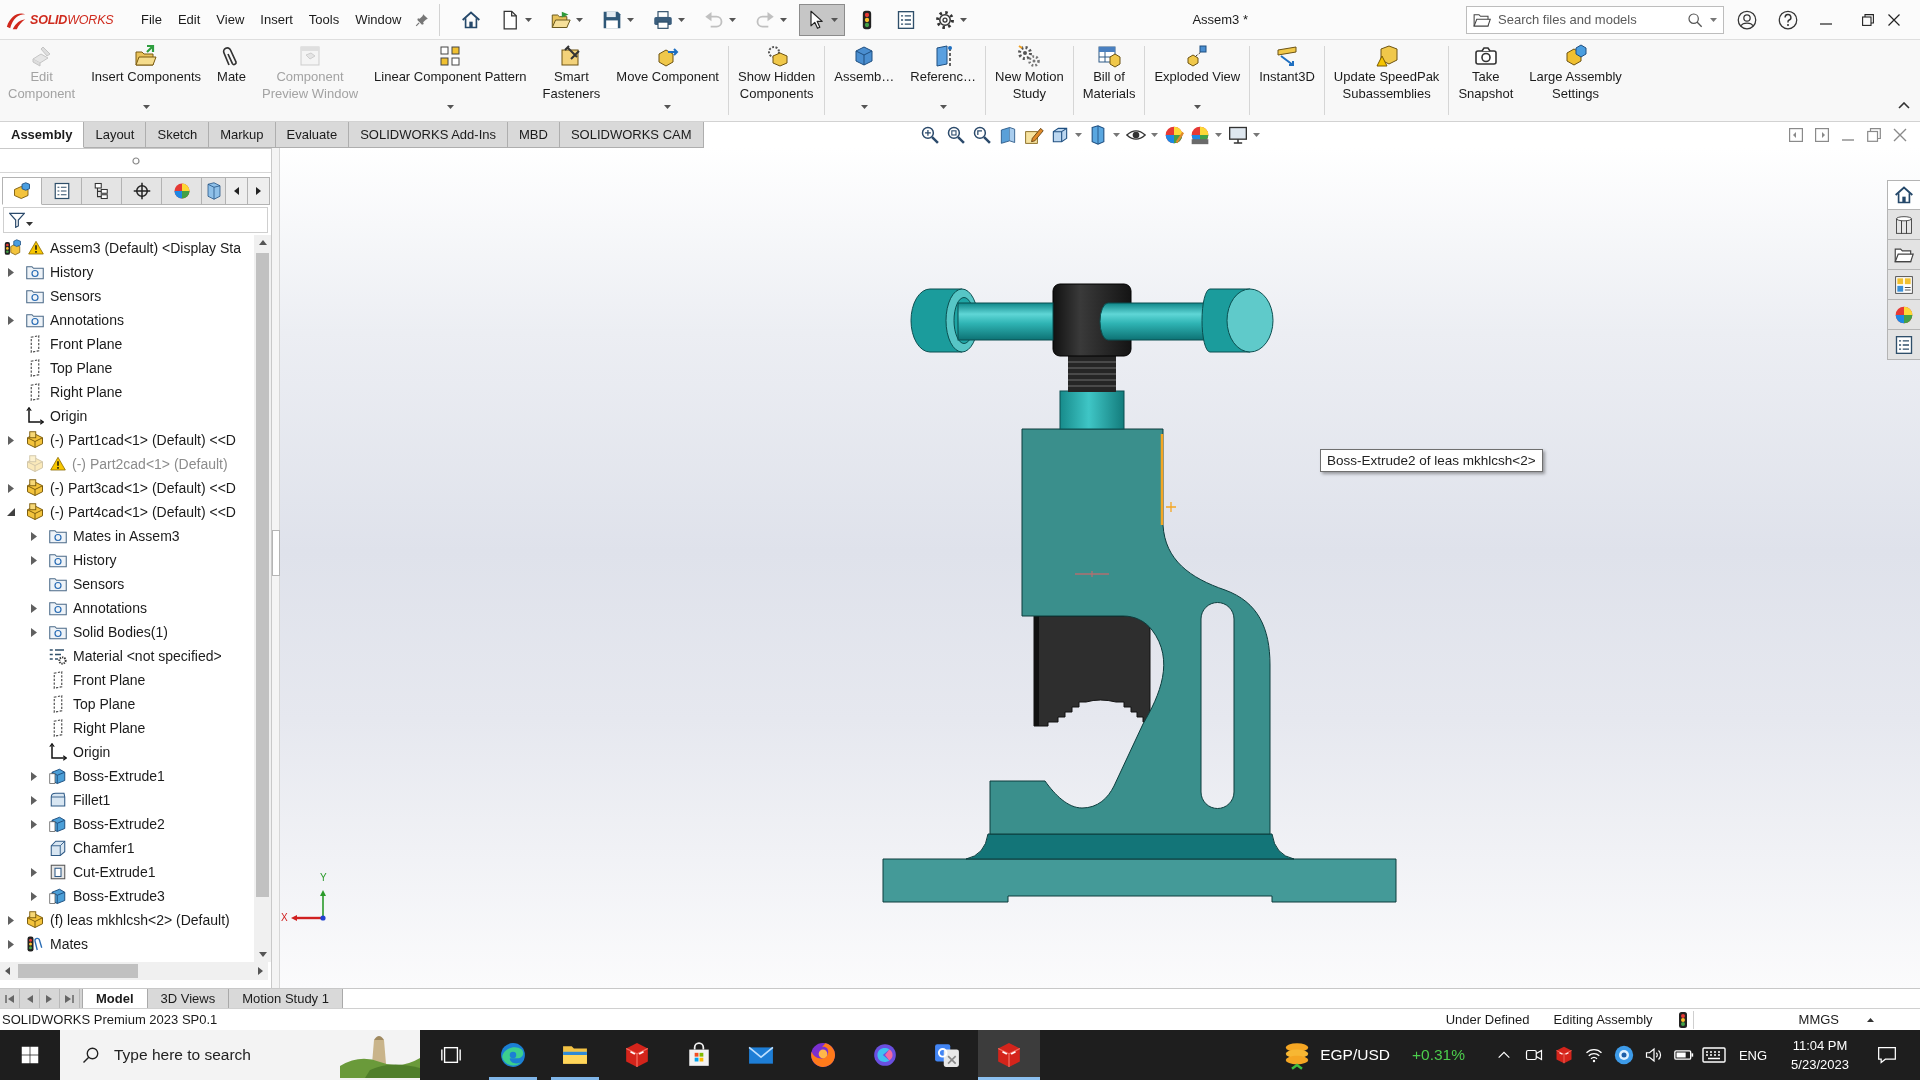  I want to click on tree-item: Top Plane, so click(81, 368).